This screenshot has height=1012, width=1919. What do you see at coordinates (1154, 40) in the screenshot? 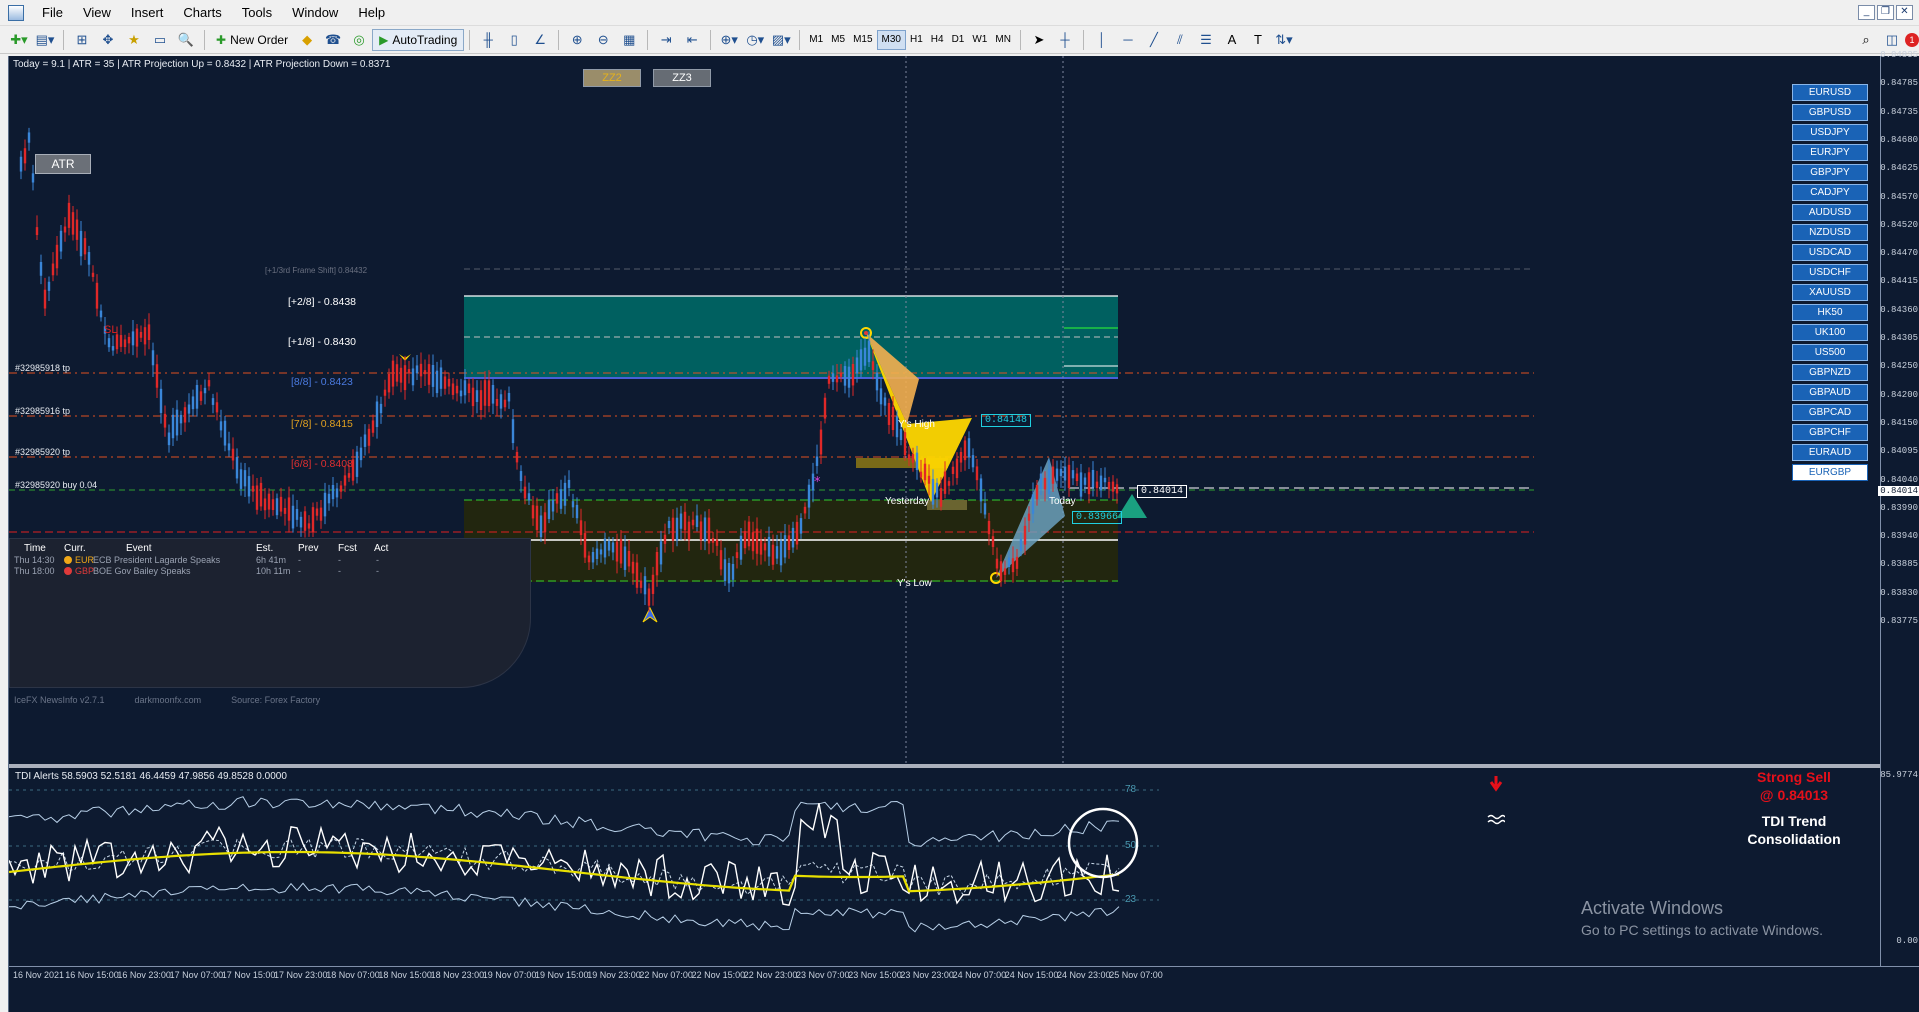
I see `trendline-icon: ╱` at bounding box center [1154, 40].